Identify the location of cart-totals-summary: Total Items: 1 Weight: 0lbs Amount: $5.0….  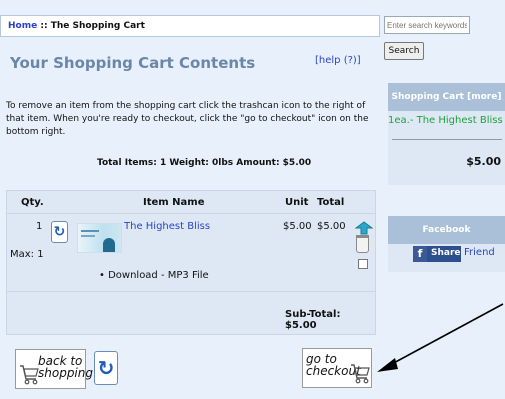
(204, 163).